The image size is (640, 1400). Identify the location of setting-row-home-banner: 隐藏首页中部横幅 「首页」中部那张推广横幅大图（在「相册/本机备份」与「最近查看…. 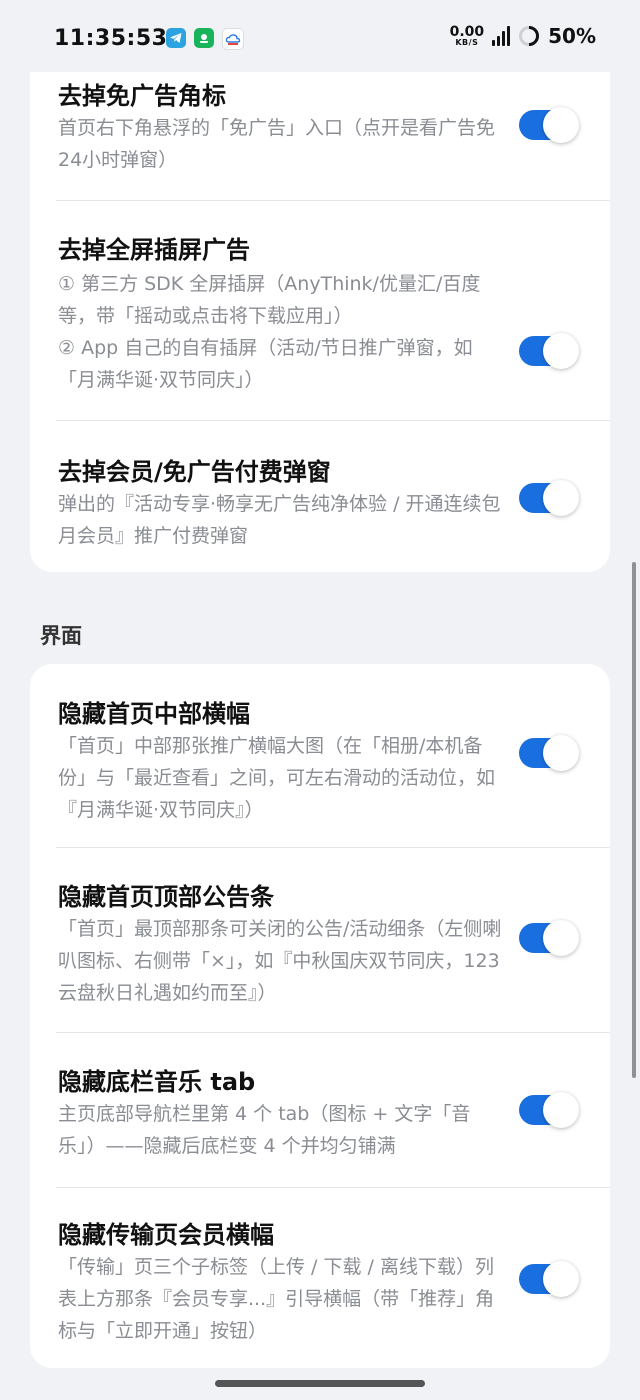
(320, 755).